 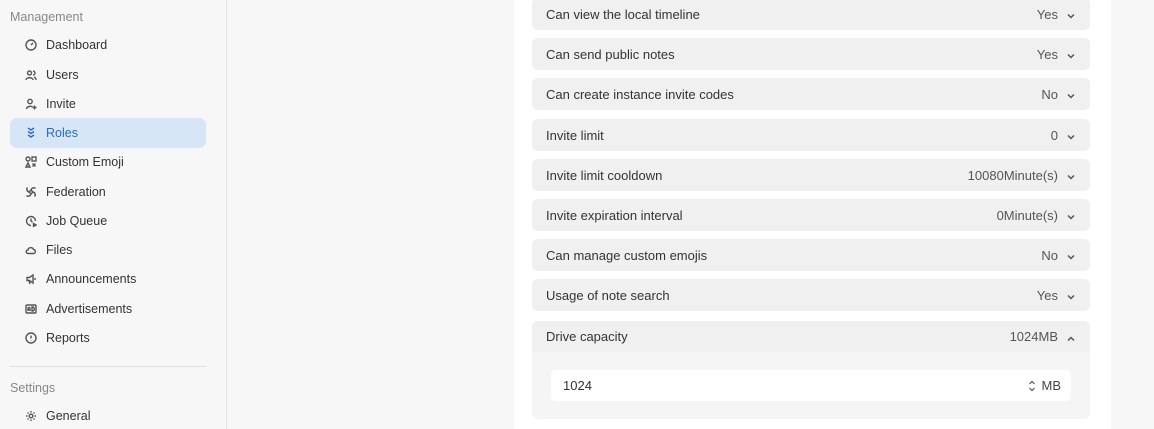 I want to click on policy-row-drive-capacity: Drive capacity 1024MB, so click(x=811, y=336).